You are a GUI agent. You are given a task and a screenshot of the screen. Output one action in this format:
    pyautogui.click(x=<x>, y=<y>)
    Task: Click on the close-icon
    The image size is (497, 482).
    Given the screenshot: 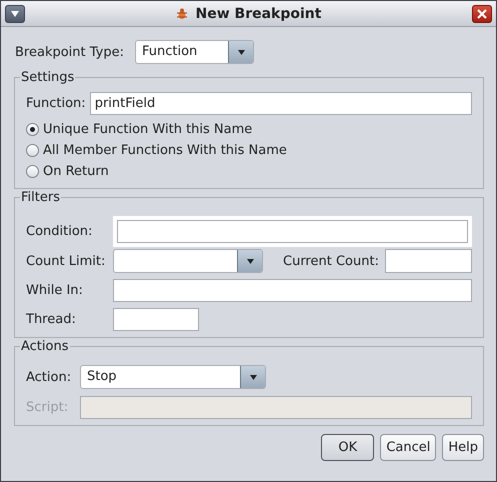 What is the action you would take?
    pyautogui.click(x=481, y=13)
    